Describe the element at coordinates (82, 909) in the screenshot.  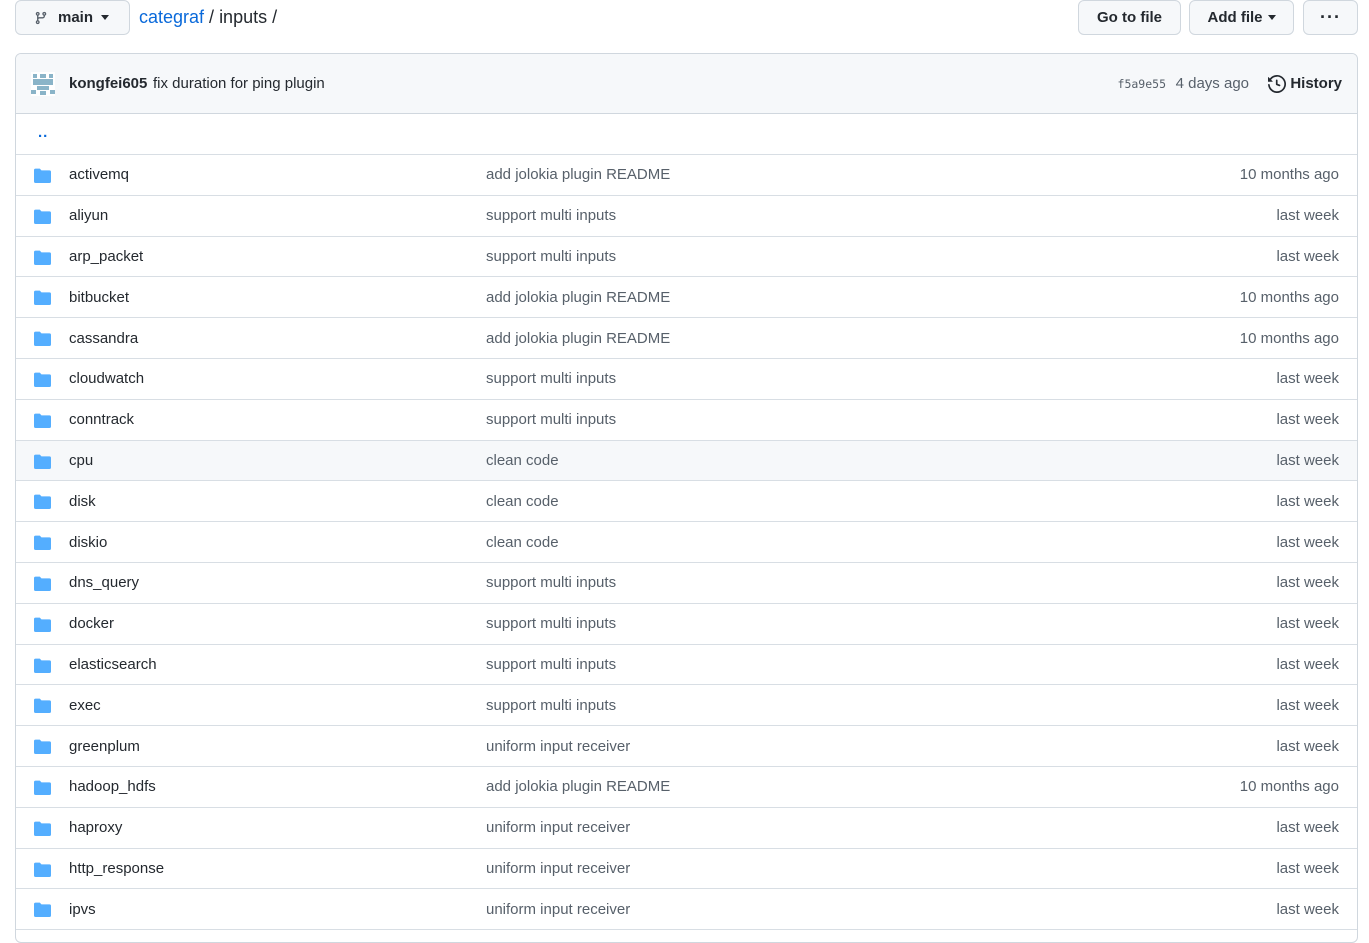
I see `file-name-link: ipvs` at that location.